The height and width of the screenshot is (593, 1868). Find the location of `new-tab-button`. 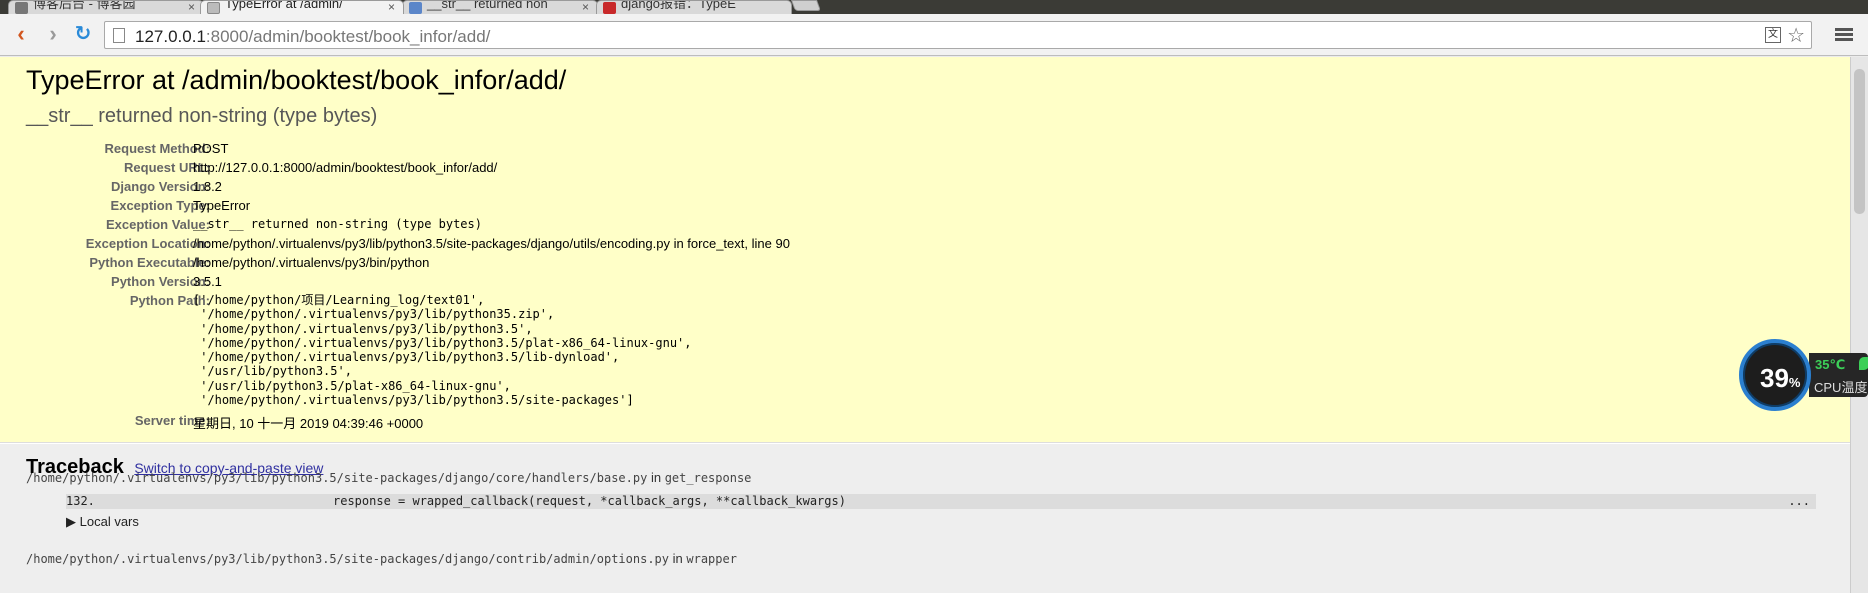

new-tab-button is located at coordinates (806, 5).